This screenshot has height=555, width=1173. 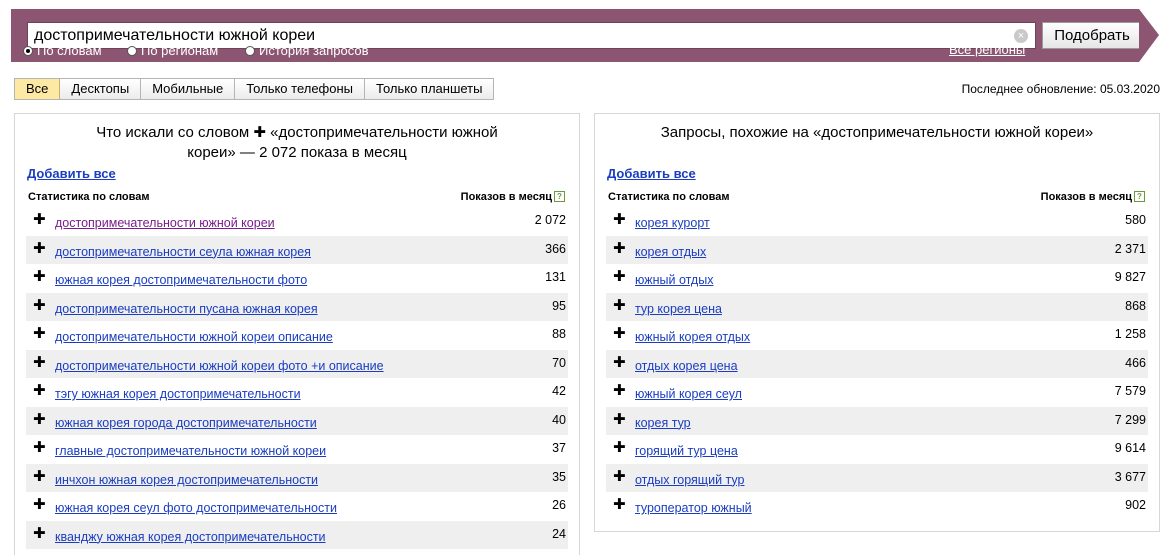 I want to click on tab-phones-only: Только телефоны, so click(x=300, y=89).